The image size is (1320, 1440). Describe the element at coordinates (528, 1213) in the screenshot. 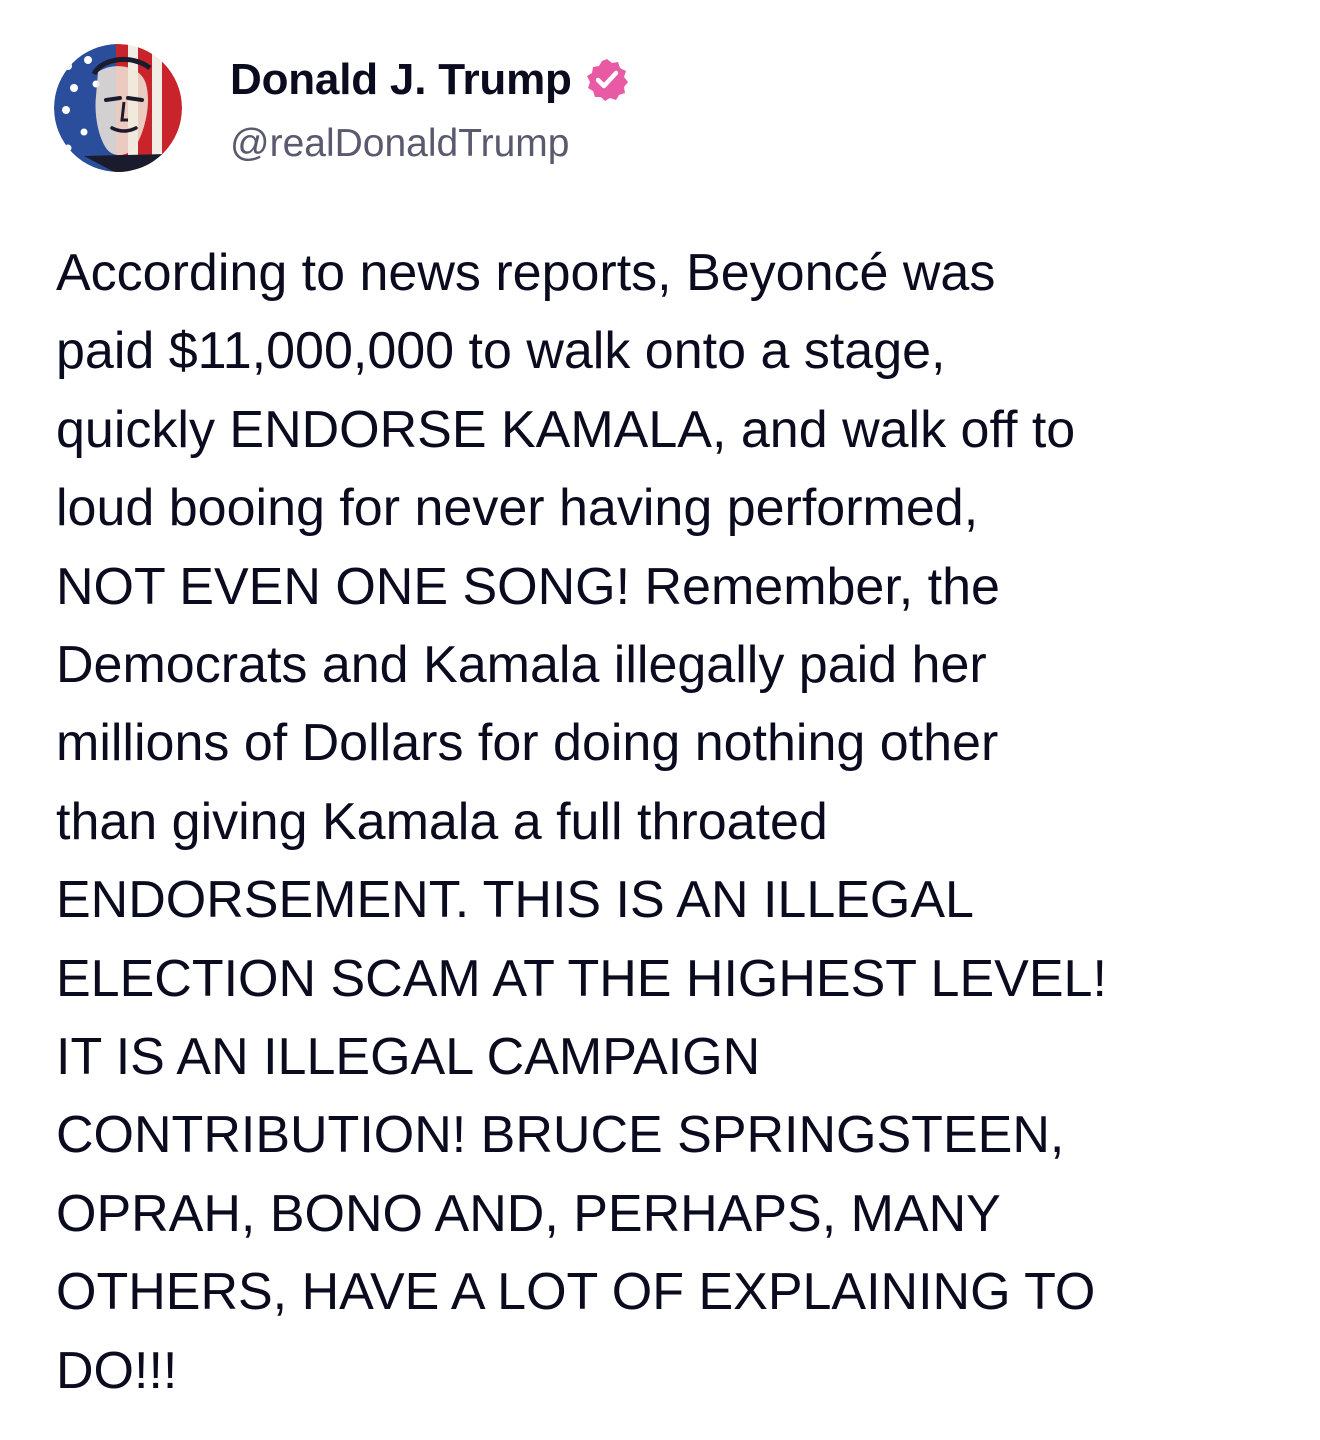

I see `post-text-line: OPRAH, BONO AND, PERHAPS, MANY` at that location.